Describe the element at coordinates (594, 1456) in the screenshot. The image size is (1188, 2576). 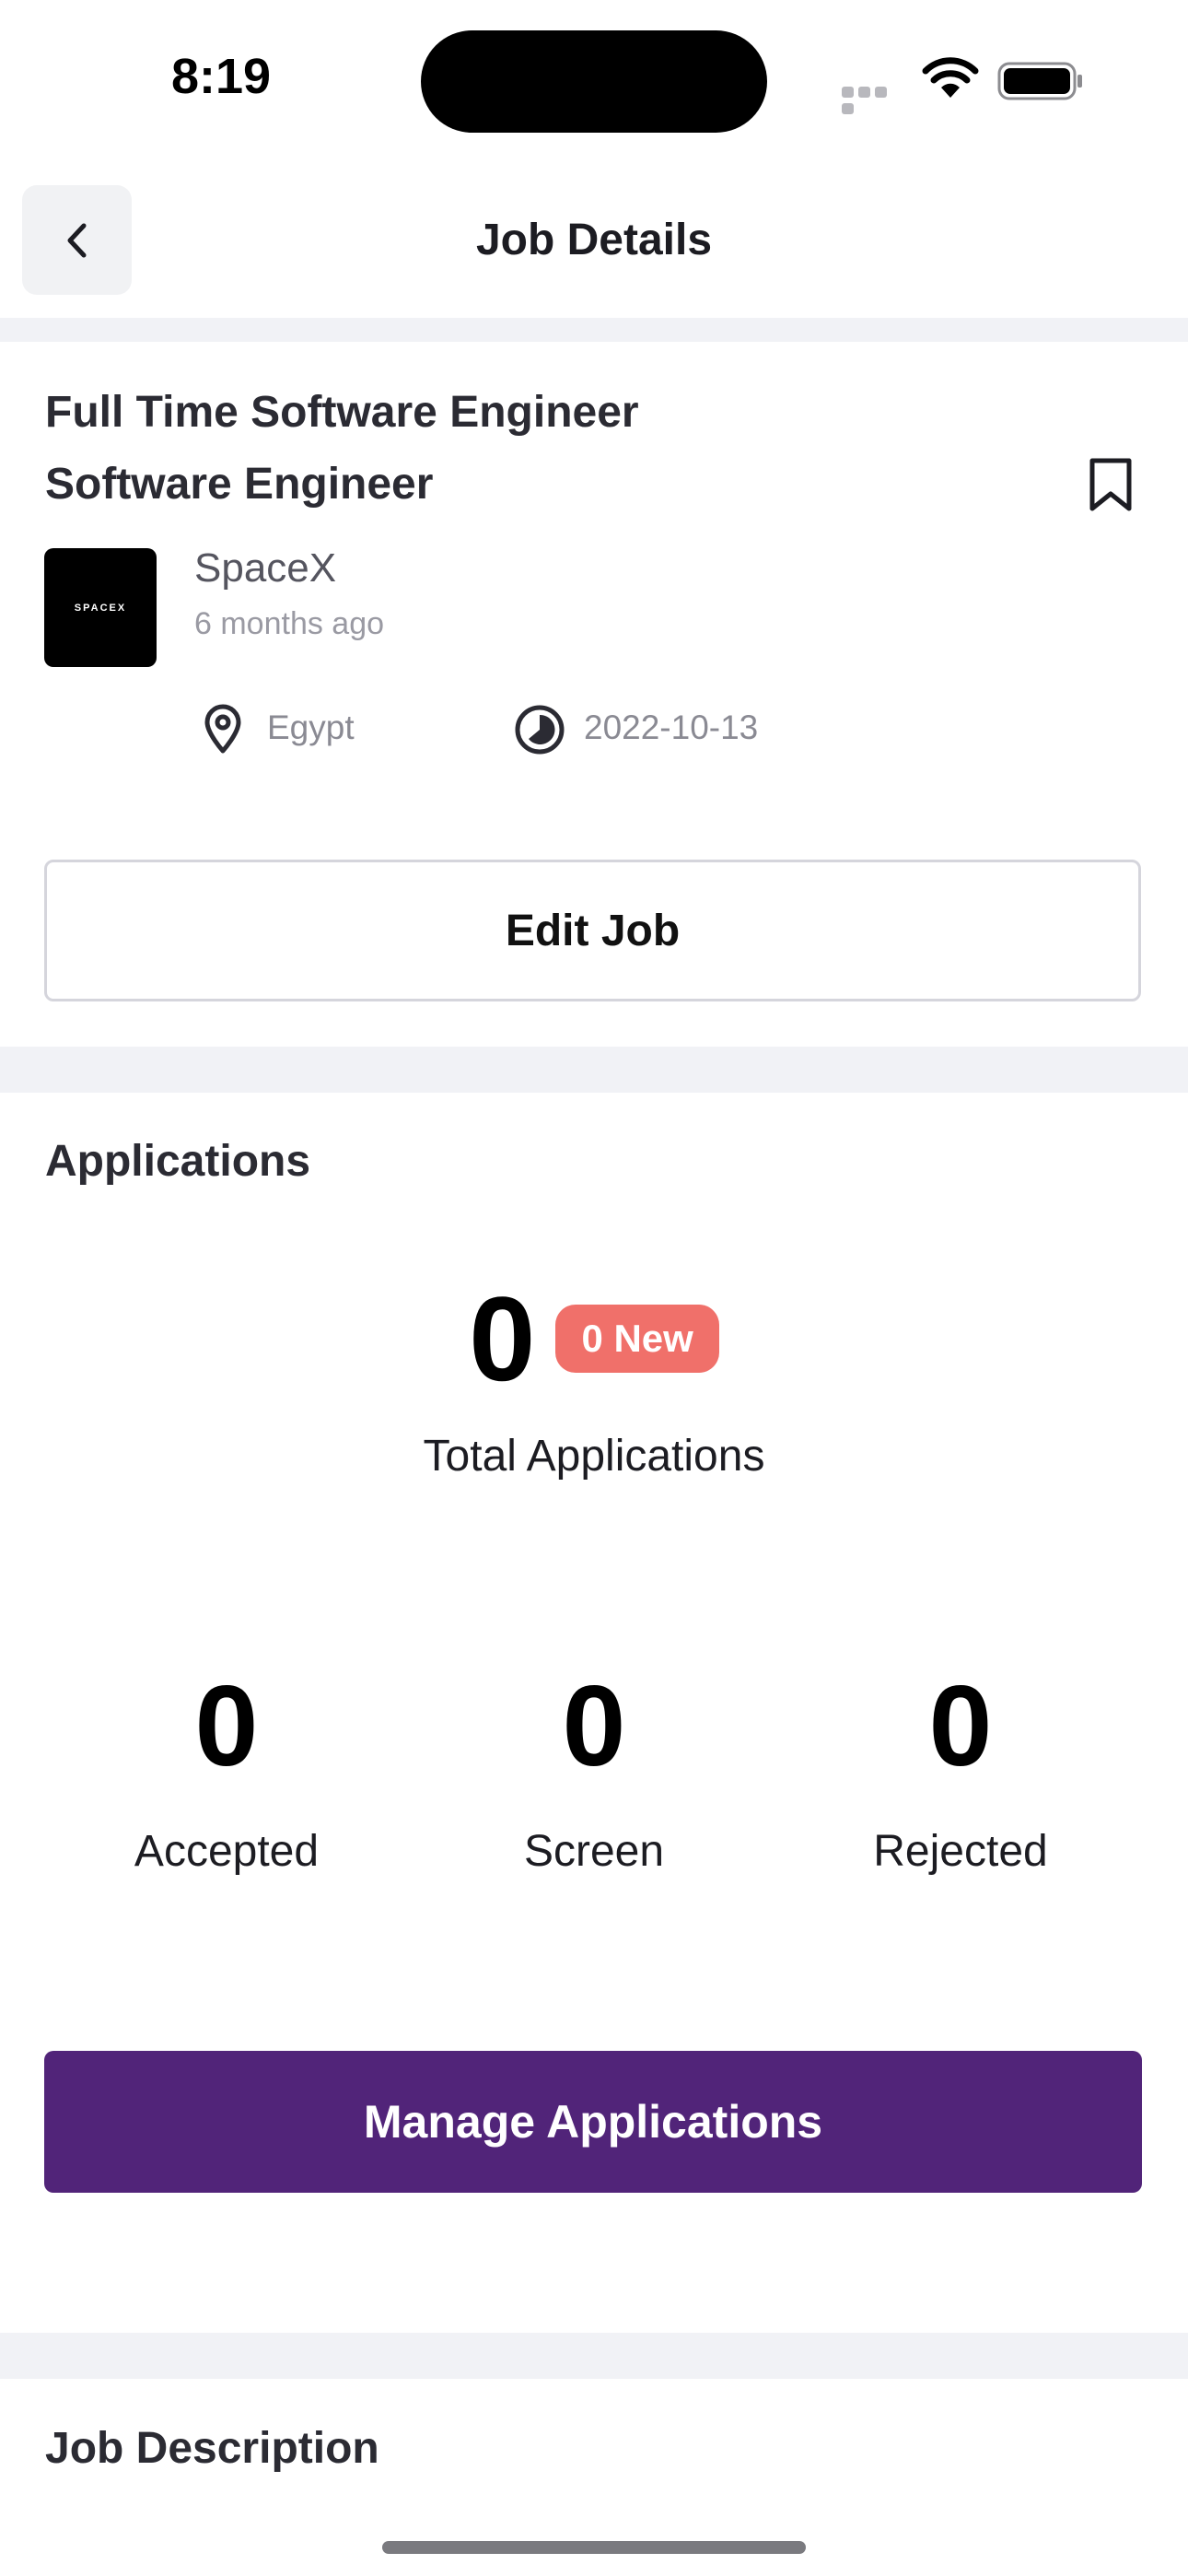
I see `total-applications-label: Total Applications` at that location.